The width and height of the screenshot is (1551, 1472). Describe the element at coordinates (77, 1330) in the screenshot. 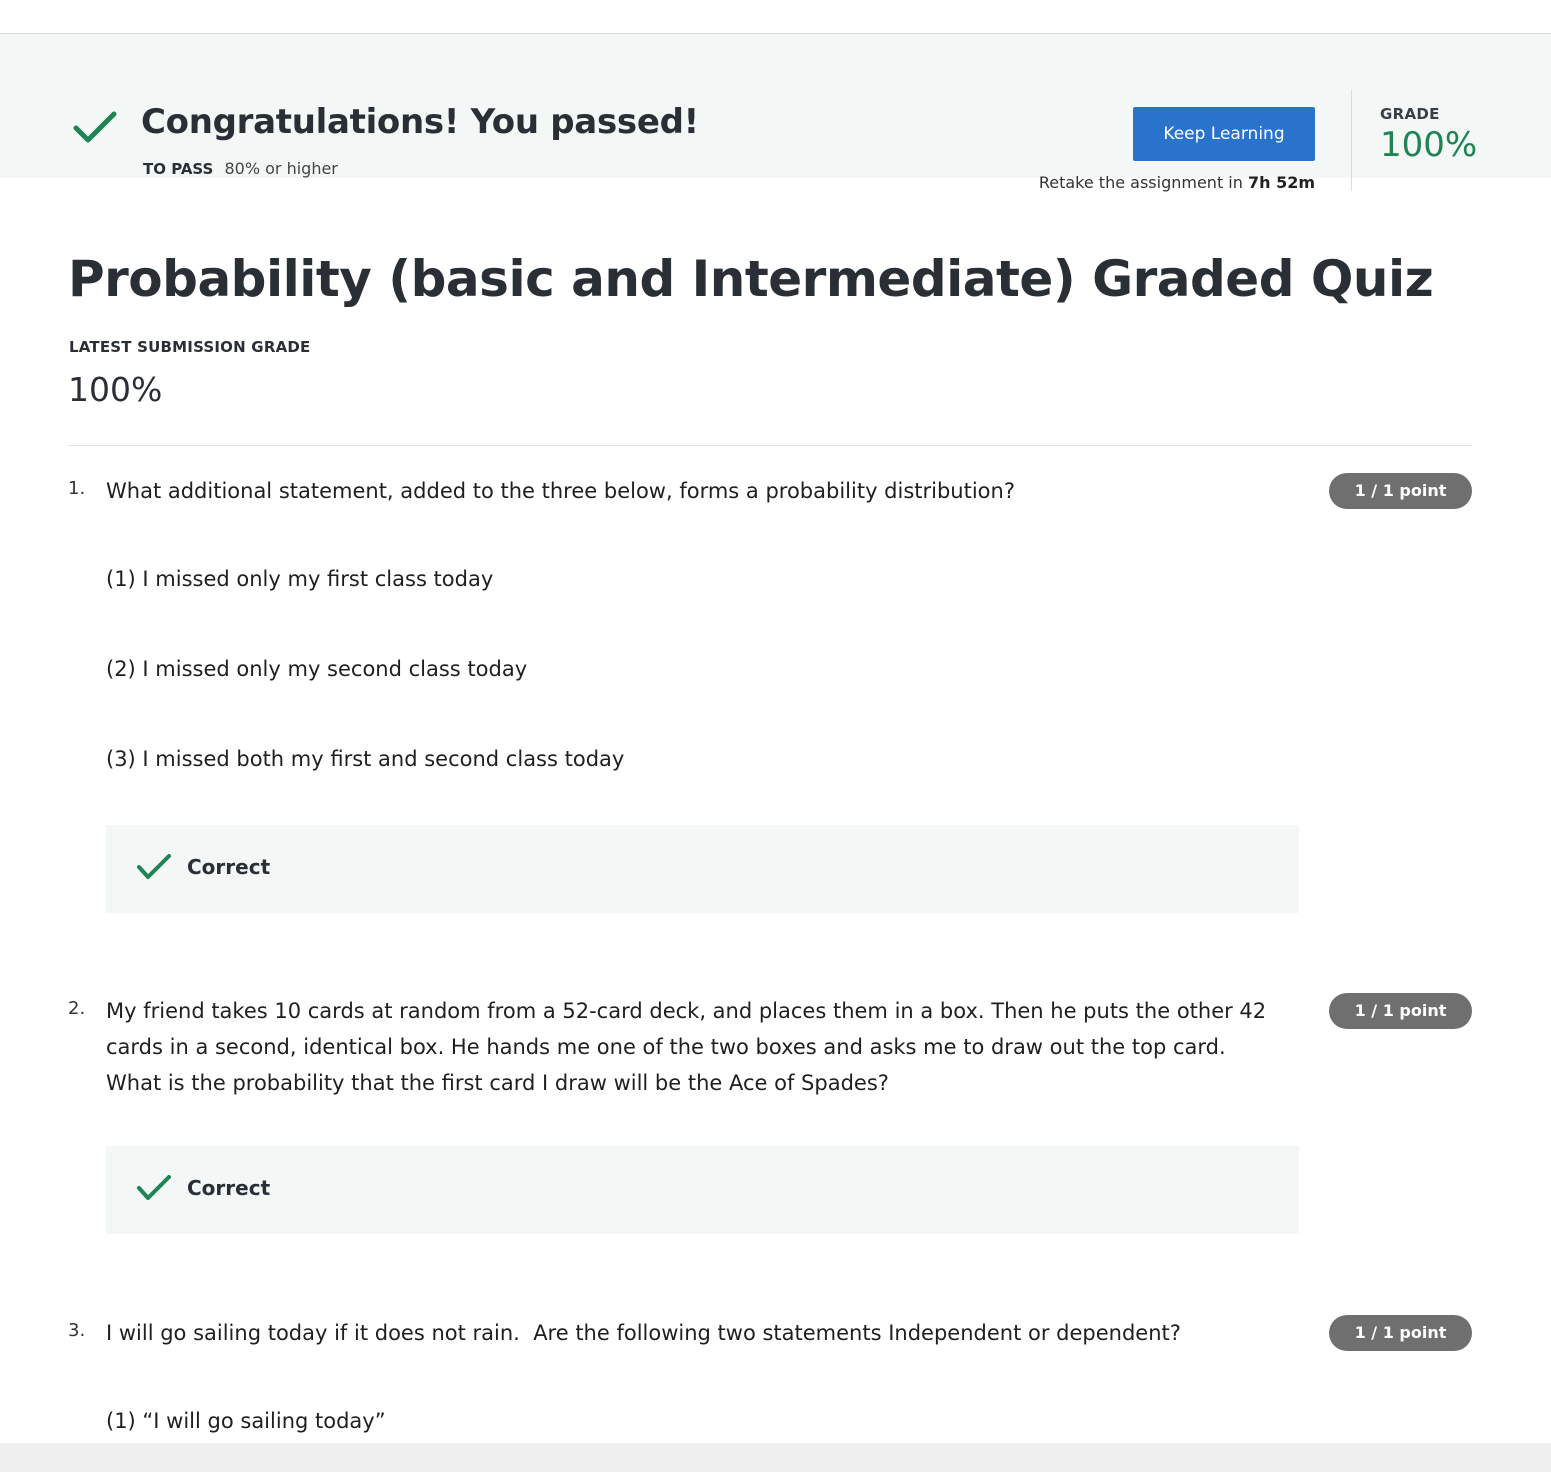

I see `question-number: 3.` at that location.